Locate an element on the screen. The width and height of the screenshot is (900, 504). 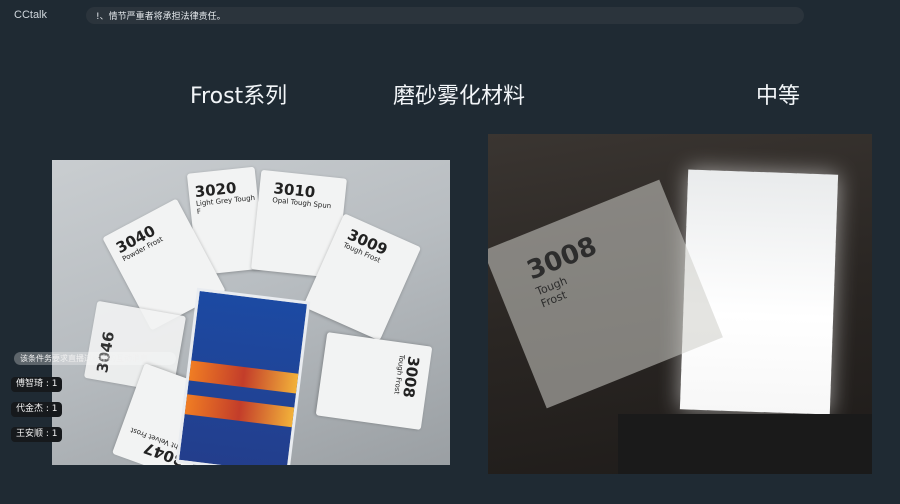
app-title: CCtalk is located at coordinates (31, 15).